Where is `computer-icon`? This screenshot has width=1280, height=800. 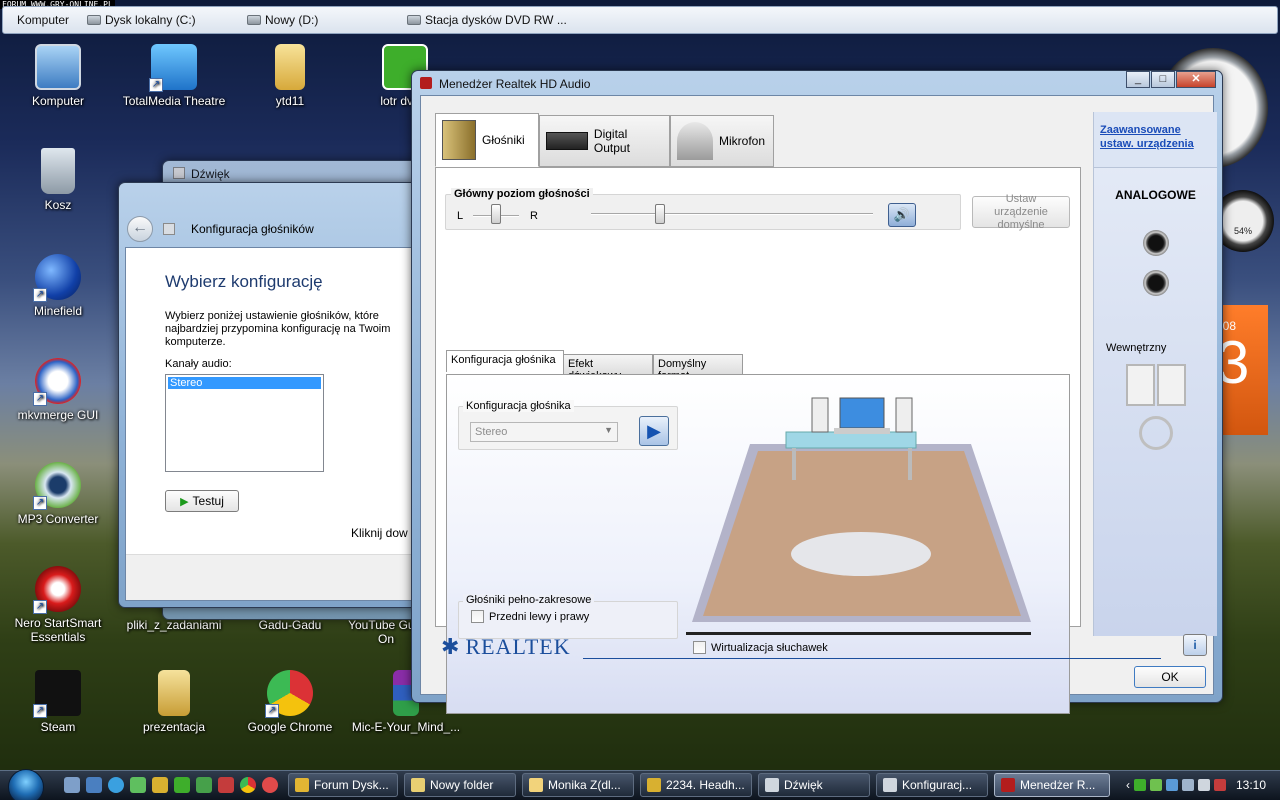 computer-icon is located at coordinates (58, 67).